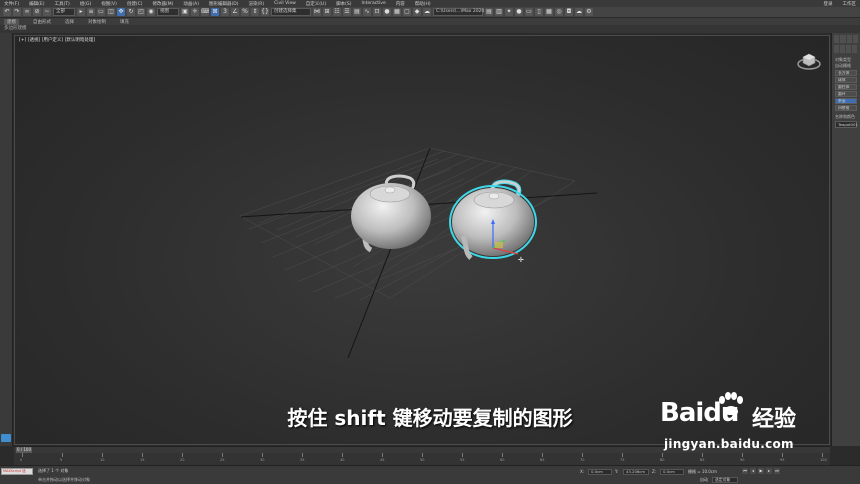 The height and width of the screenshot is (484, 860). What do you see at coordinates (191, 4) in the screenshot?
I see `menu-animation: 动画(A)` at bounding box center [191, 4].